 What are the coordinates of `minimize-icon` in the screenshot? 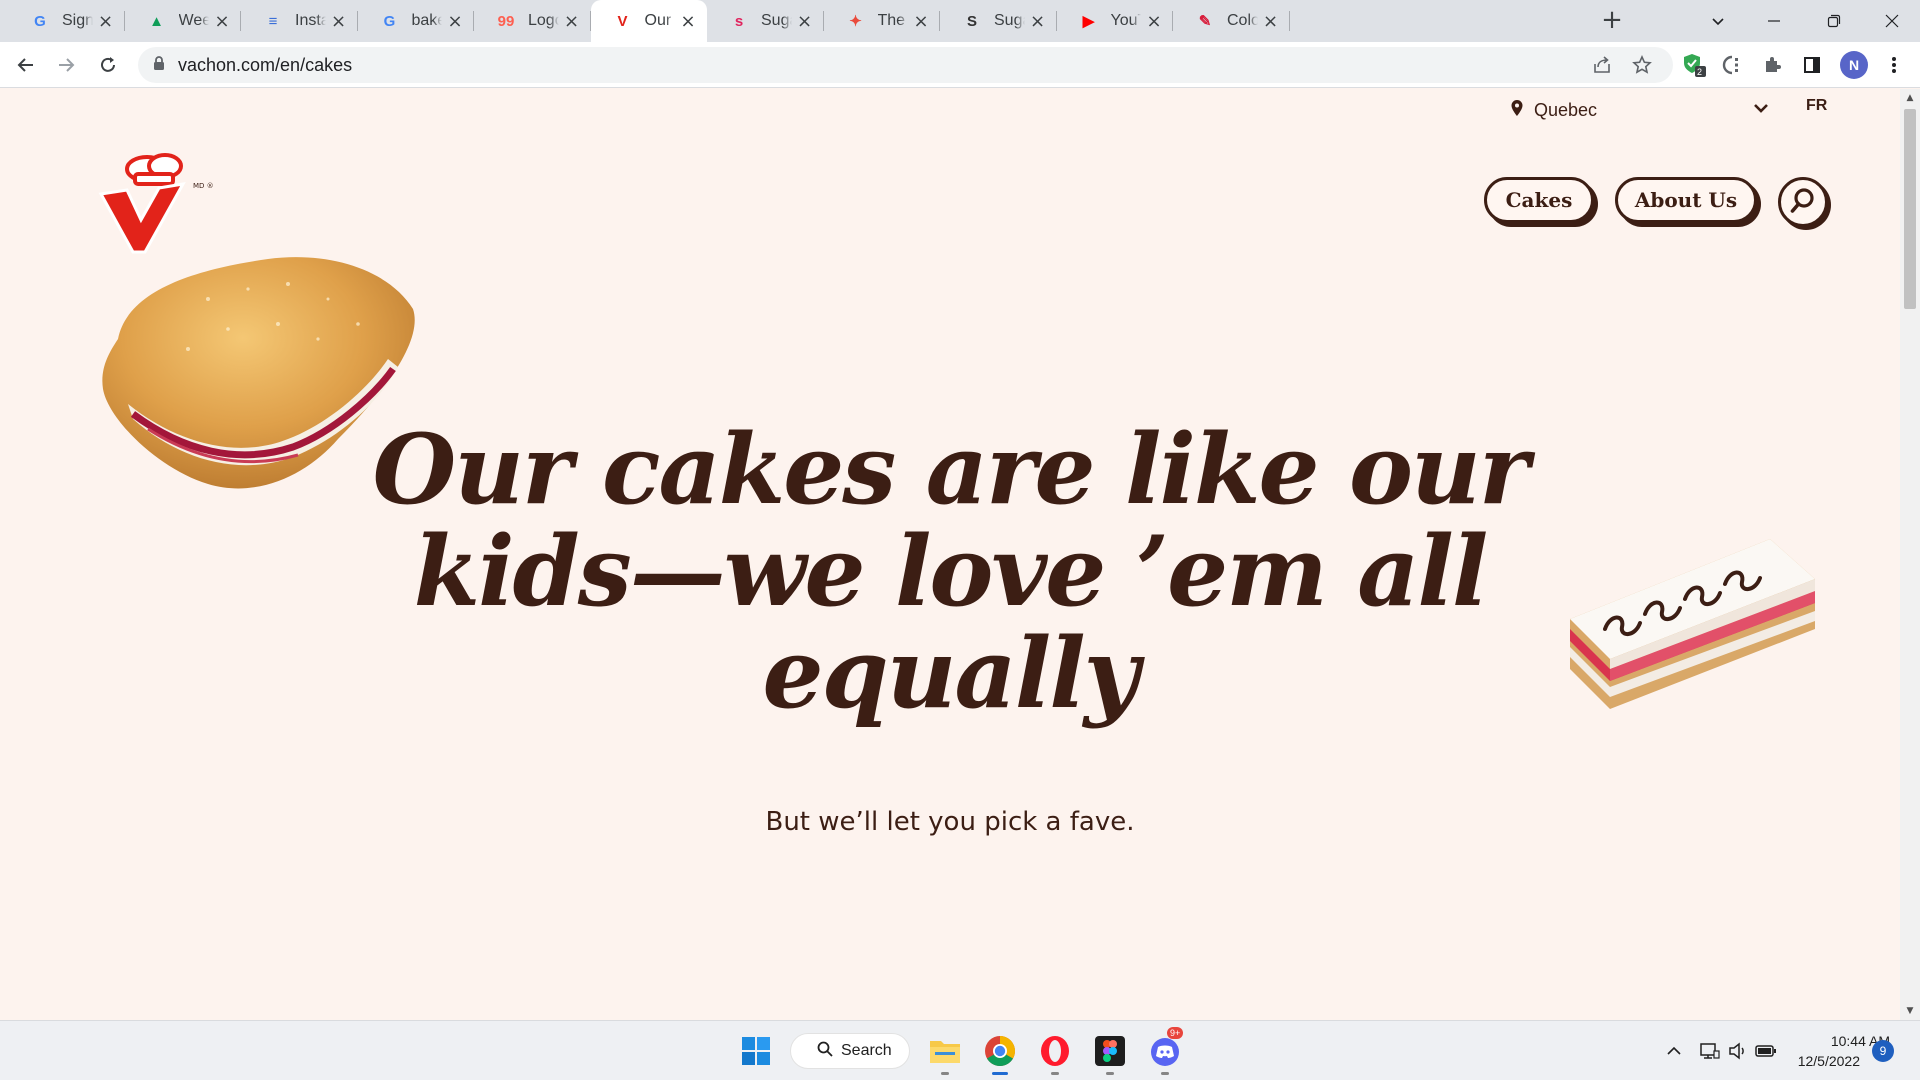 It's located at (1774, 21).